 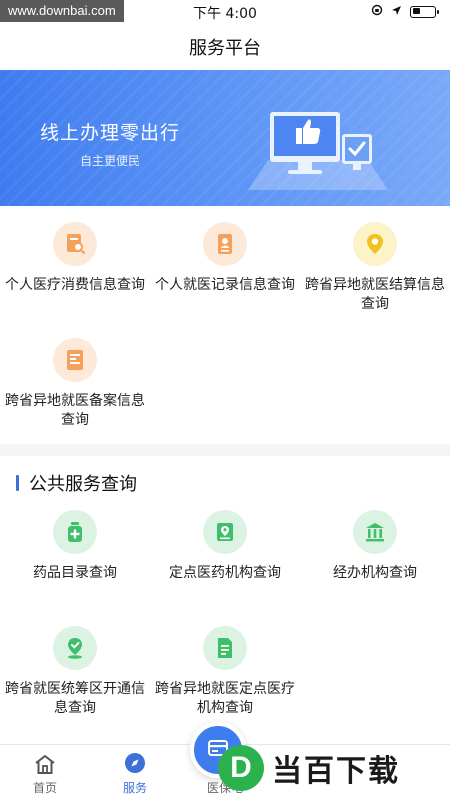 I want to click on service-drug-catalog: 药品目录查询, so click(x=75, y=546).